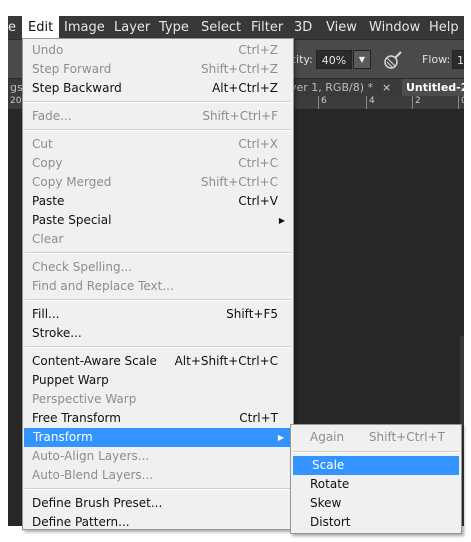 The image size is (471, 542). Describe the element at coordinates (41, 27) in the screenshot. I see `menu-edit: Edit` at that location.